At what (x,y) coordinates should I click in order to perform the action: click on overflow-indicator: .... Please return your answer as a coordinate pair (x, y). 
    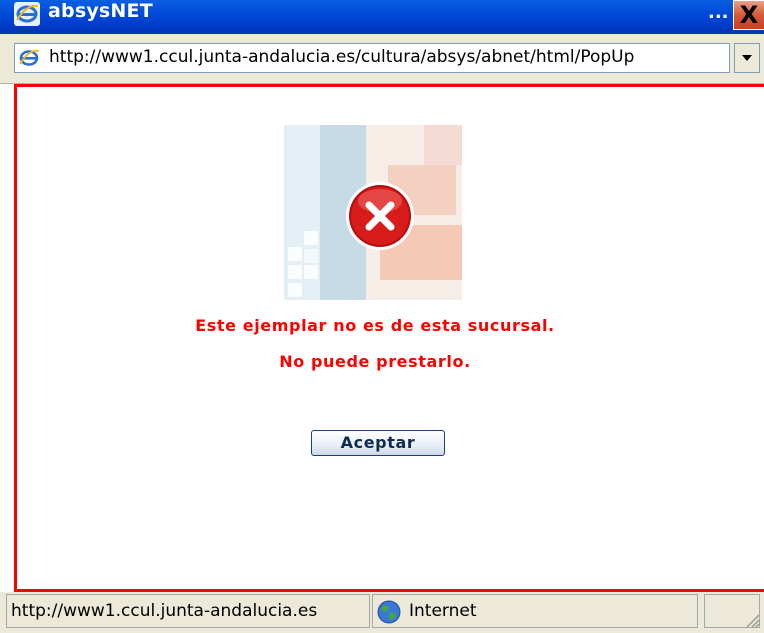
    Looking at the image, I should click on (718, 12).